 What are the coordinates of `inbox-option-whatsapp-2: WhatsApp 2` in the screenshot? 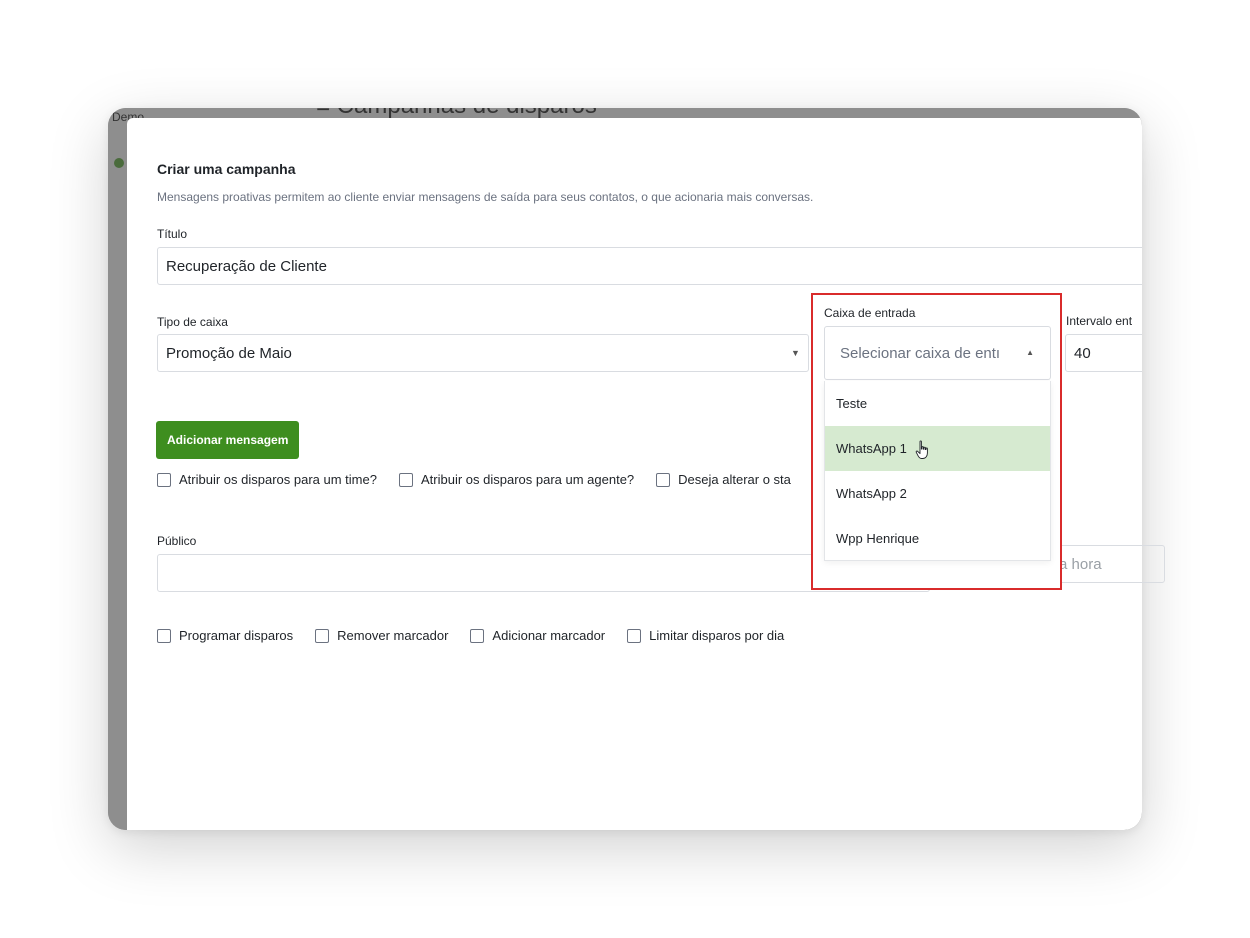 It's located at (937, 493).